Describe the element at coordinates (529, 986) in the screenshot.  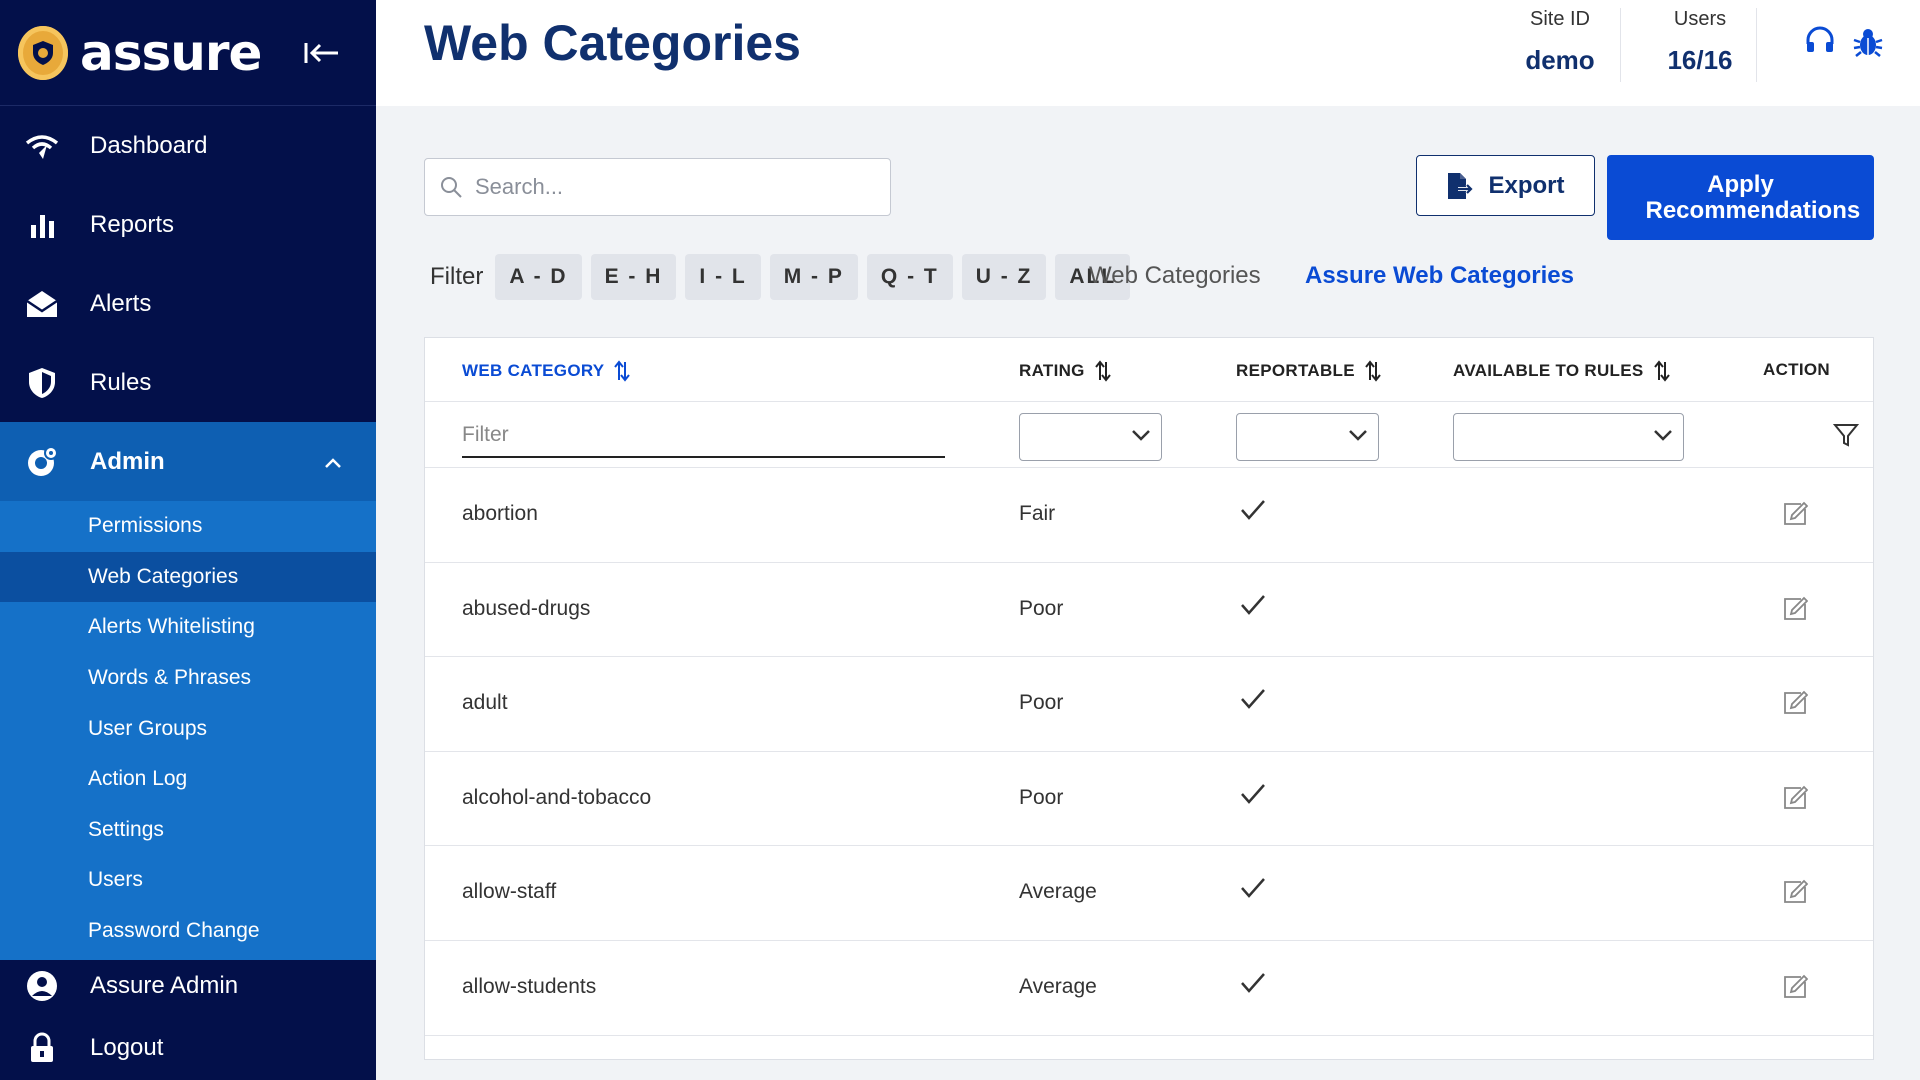
I see `category-cell: allow-students` at that location.